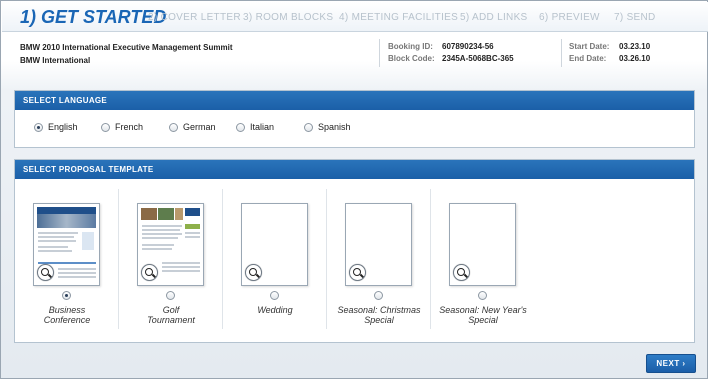 This screenshot has width=708, height=379. I want to click on template-panel-title: SELECT PROPOSAL TEMPLATE, so click(354, 169).